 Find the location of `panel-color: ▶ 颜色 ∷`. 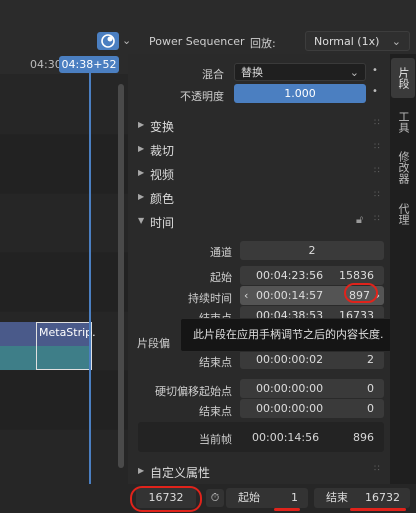

panel-color: ▶ 颜色 ∷ is located at coordinates (259, 197).